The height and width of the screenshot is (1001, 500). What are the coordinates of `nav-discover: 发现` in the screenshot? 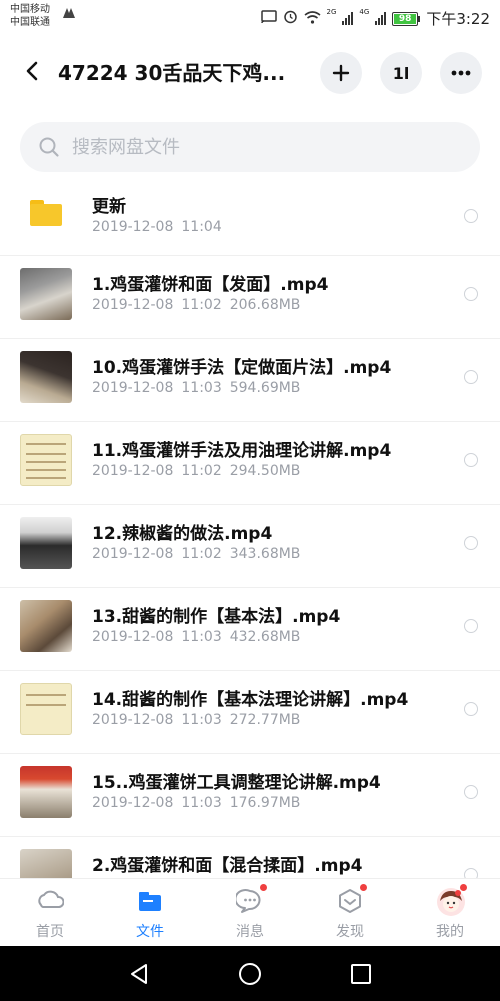 It's located at (350, 914).